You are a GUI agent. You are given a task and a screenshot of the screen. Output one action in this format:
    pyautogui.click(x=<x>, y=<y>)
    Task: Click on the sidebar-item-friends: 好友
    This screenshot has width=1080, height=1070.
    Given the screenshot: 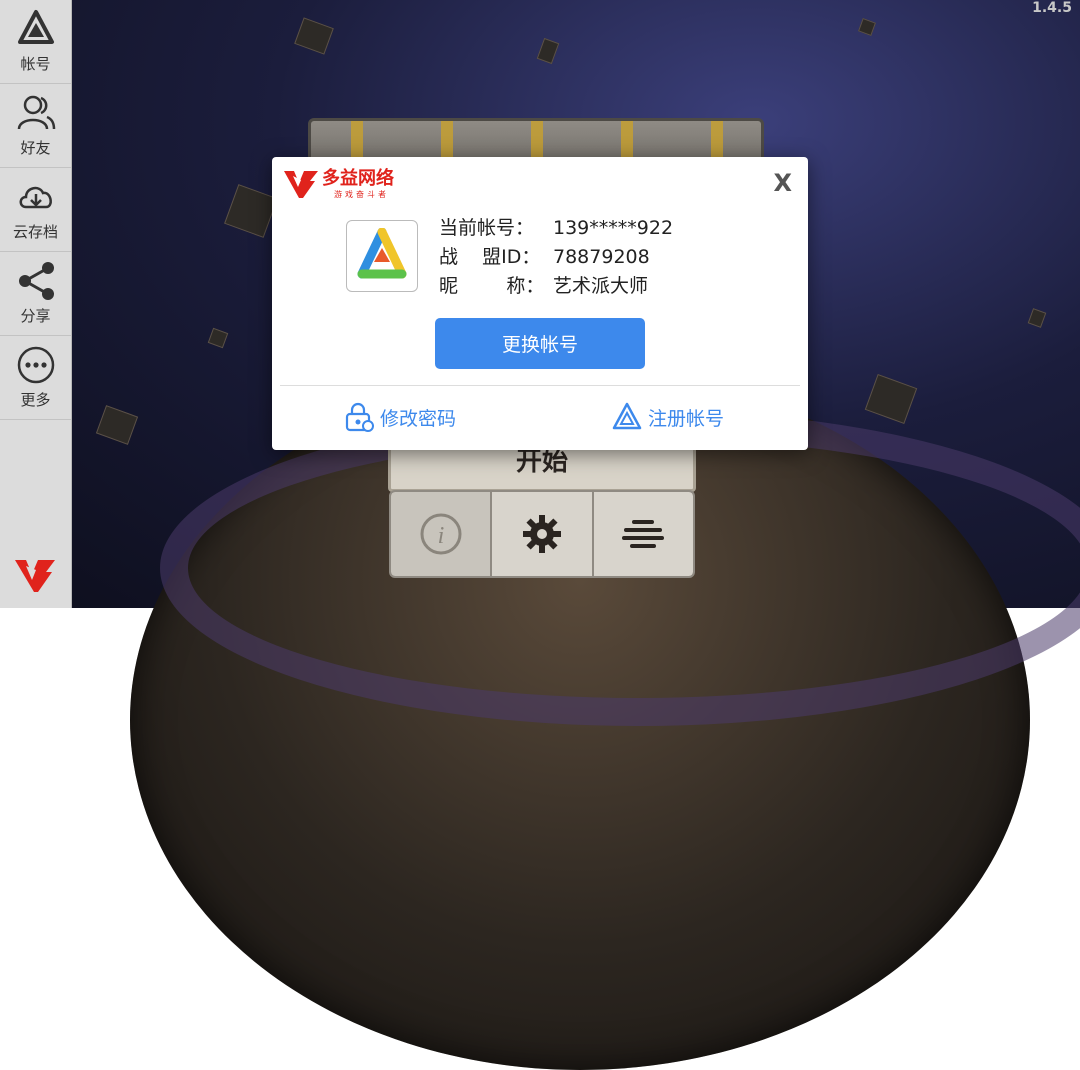 What is the action you would take?
    pyautogui.click(x=35, y=126)
    